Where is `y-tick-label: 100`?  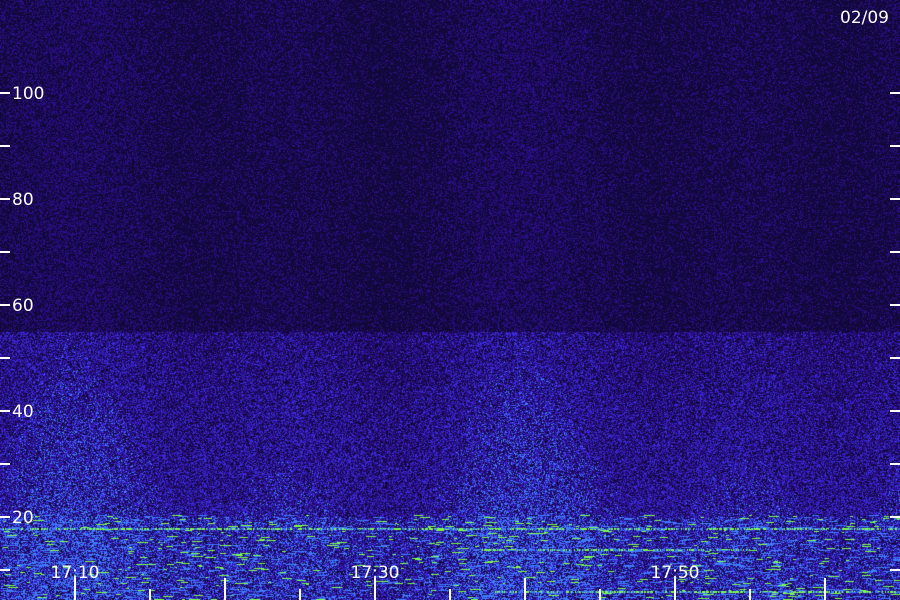
y-tick-label: 100 is located at coordinates (28, 94).